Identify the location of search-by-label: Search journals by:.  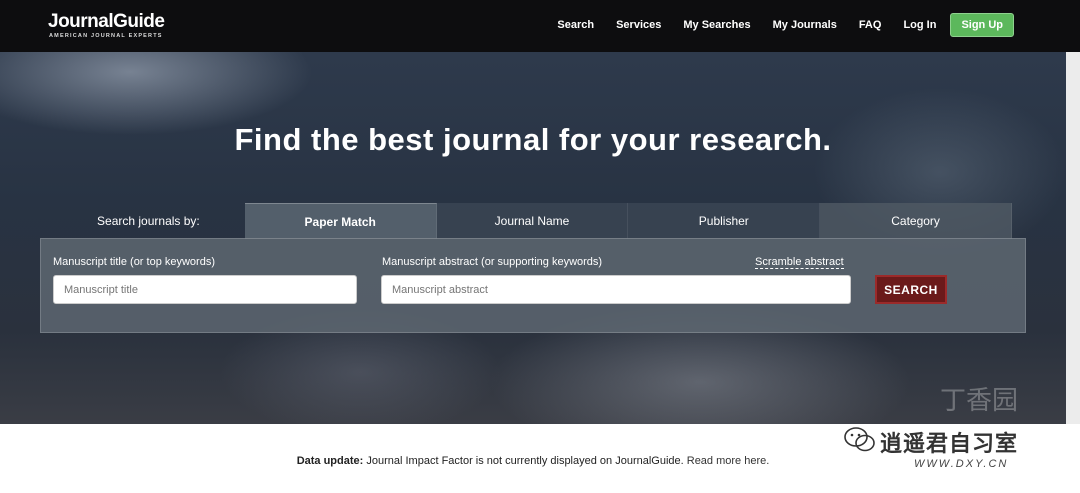
(148, 221).